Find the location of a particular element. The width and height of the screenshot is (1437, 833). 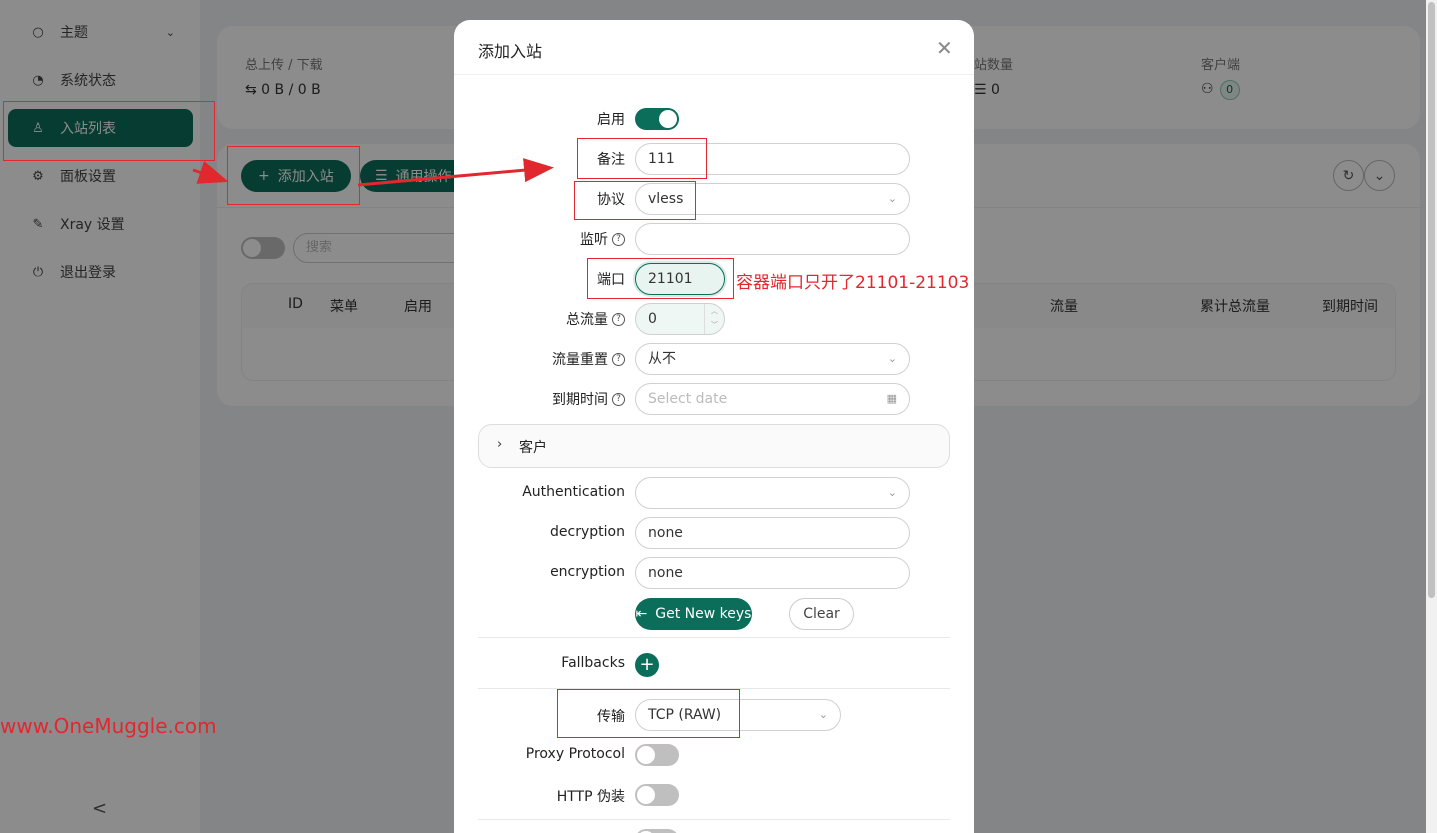

arrow-to-add-button is located at coordinates (210, 172).